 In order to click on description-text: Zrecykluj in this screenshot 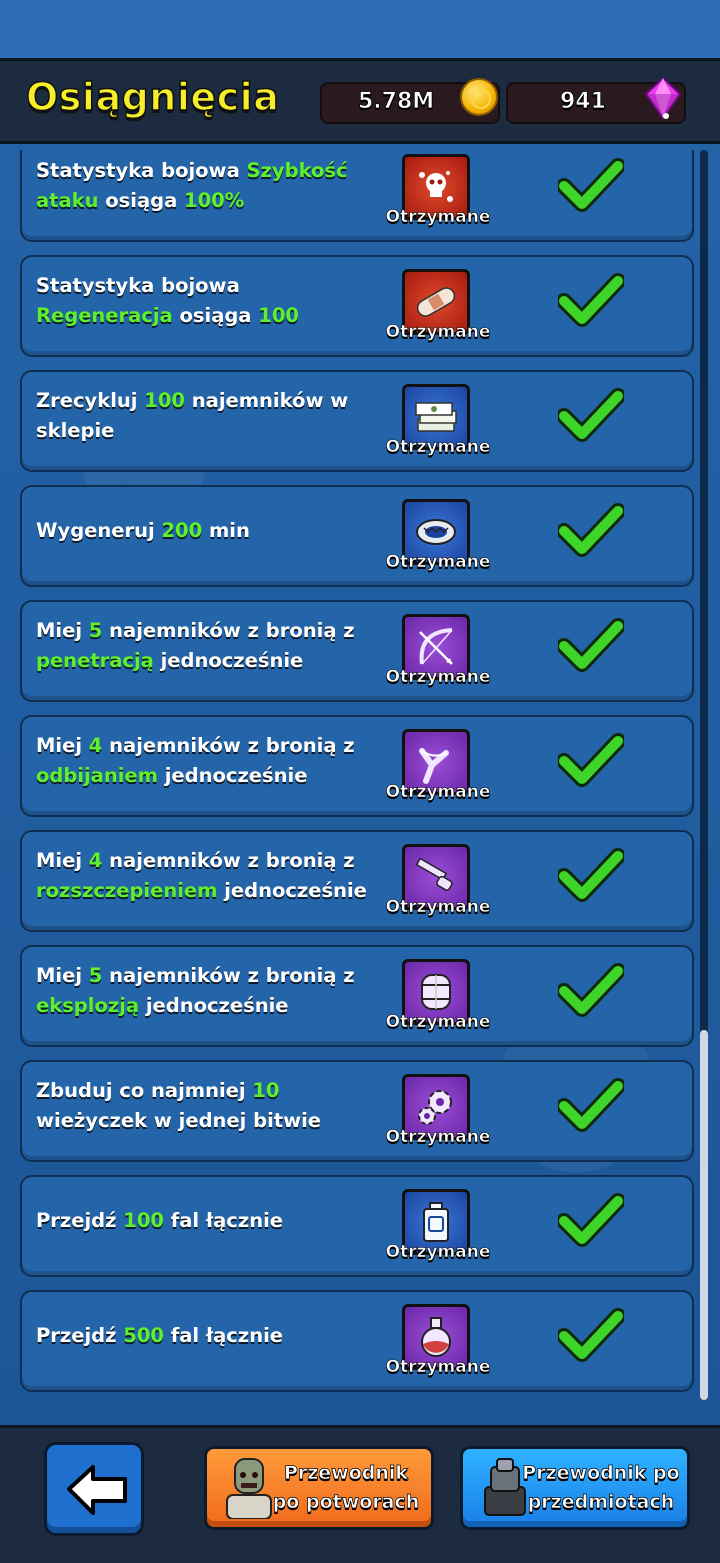, I will do `click(90, 400)`.